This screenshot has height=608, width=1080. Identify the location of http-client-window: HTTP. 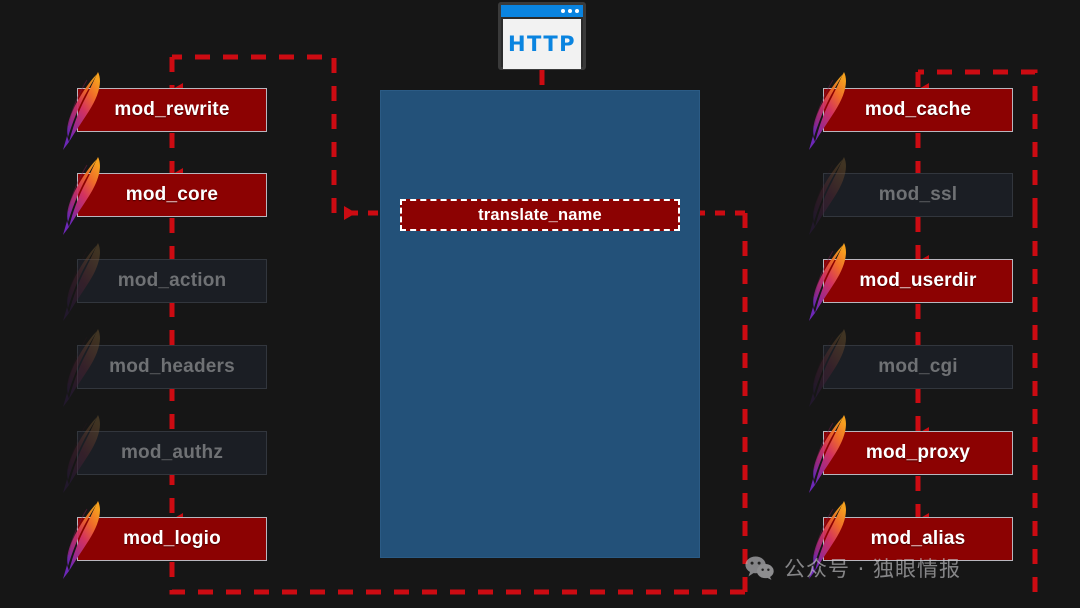
(542, 36).